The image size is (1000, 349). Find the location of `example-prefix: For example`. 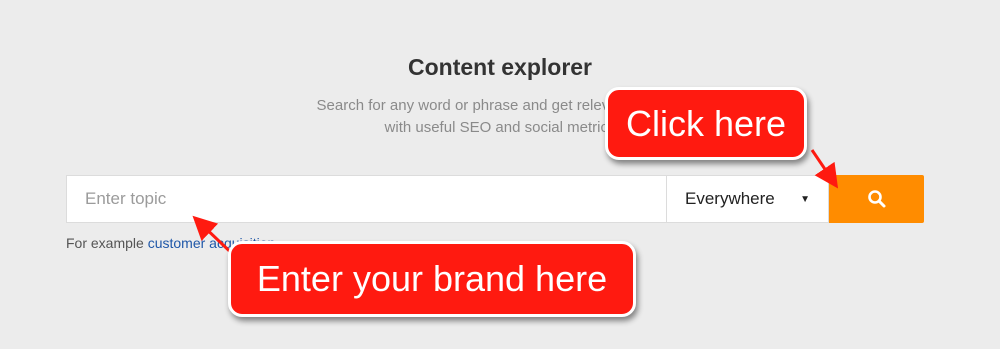

example-prefix: For example is located at coordinates (105, 243).